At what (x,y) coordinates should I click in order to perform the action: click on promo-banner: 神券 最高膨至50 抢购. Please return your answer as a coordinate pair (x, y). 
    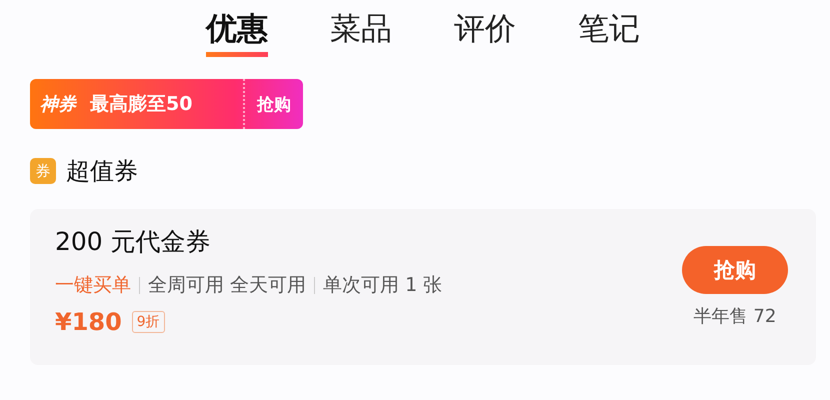
    Looking at the image, I should click on (166, 104).